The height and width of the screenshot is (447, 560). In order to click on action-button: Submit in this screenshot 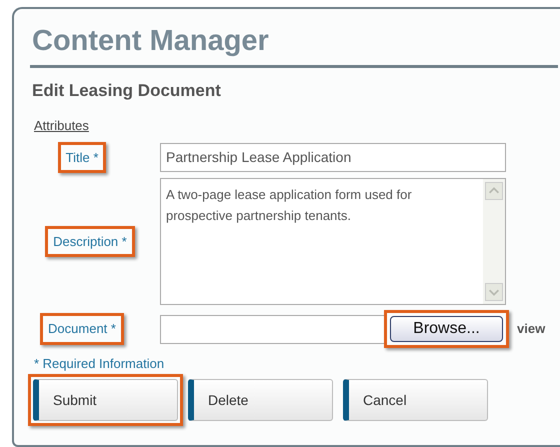, I will do `click(105, 400)`.